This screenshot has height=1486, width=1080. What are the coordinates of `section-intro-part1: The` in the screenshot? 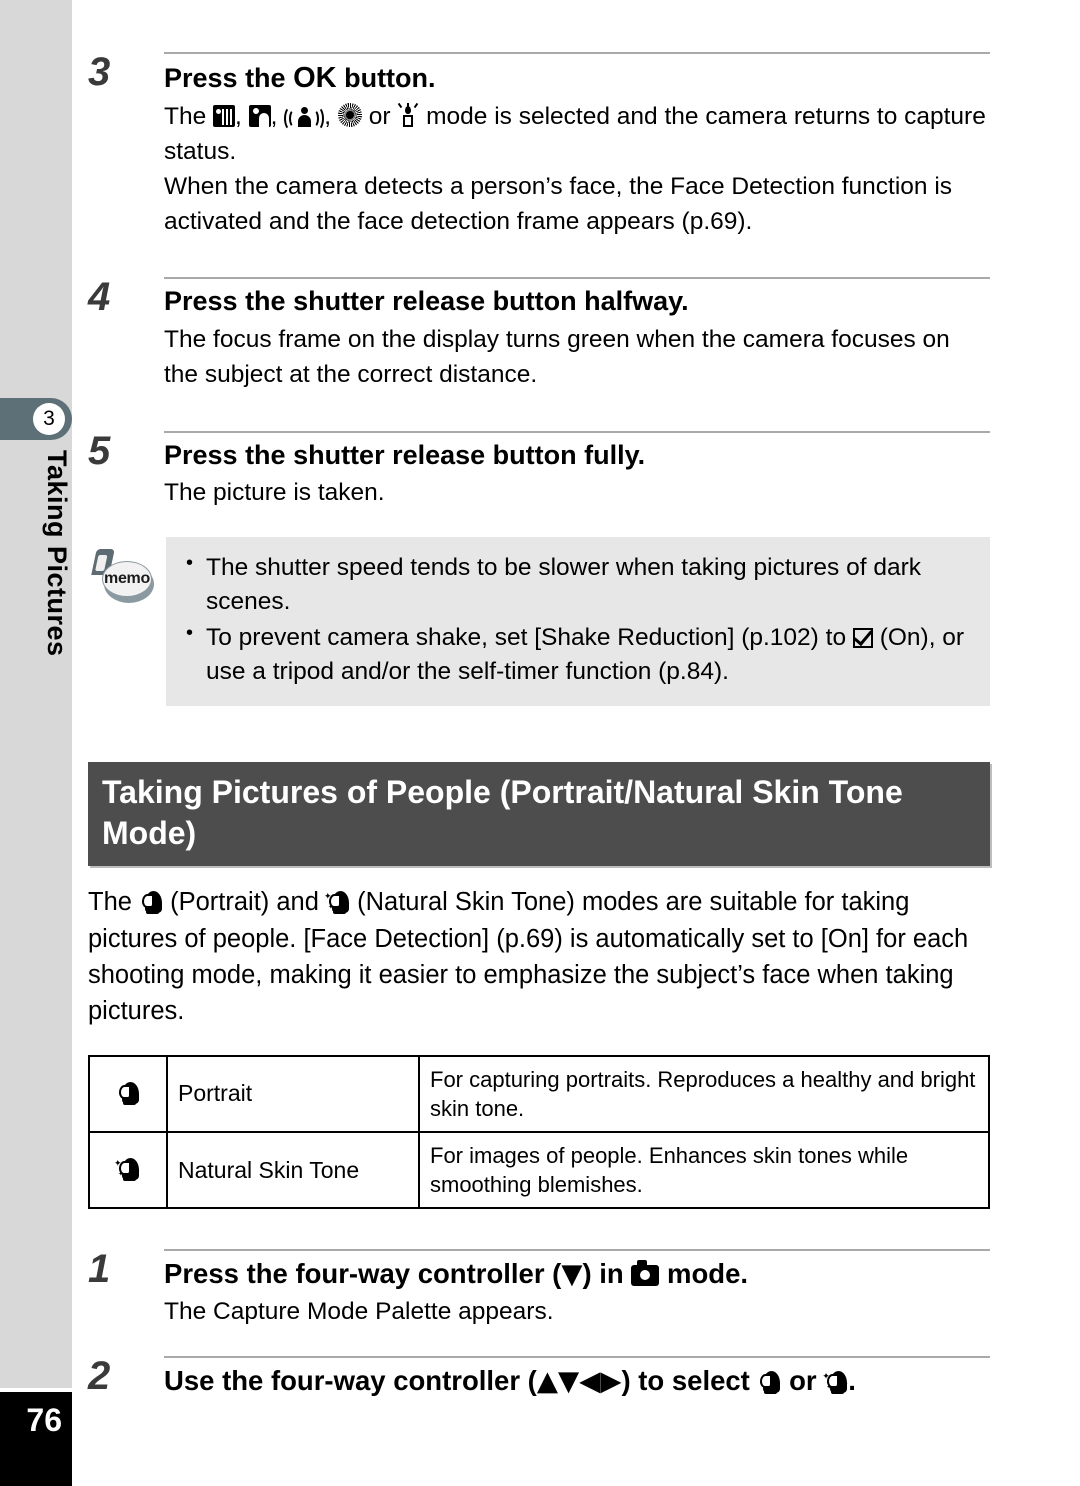 It's located at (114, 902).